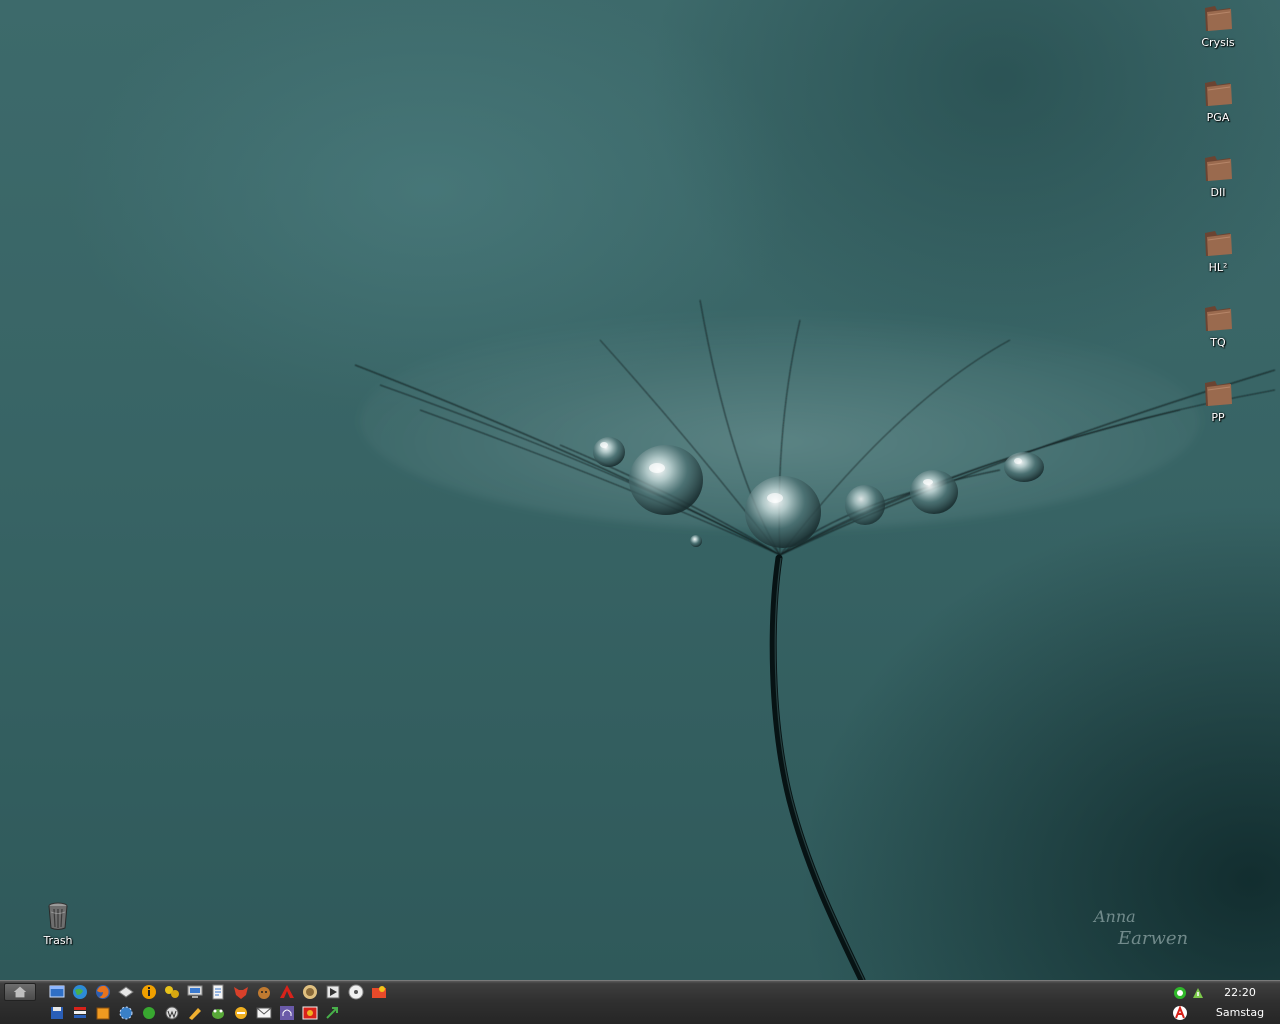 The height and width of the screenshot is (1024, 1280). Describe the element at coordinates (241, 1013) in the screenshot. I see `chat-icon` at that location.